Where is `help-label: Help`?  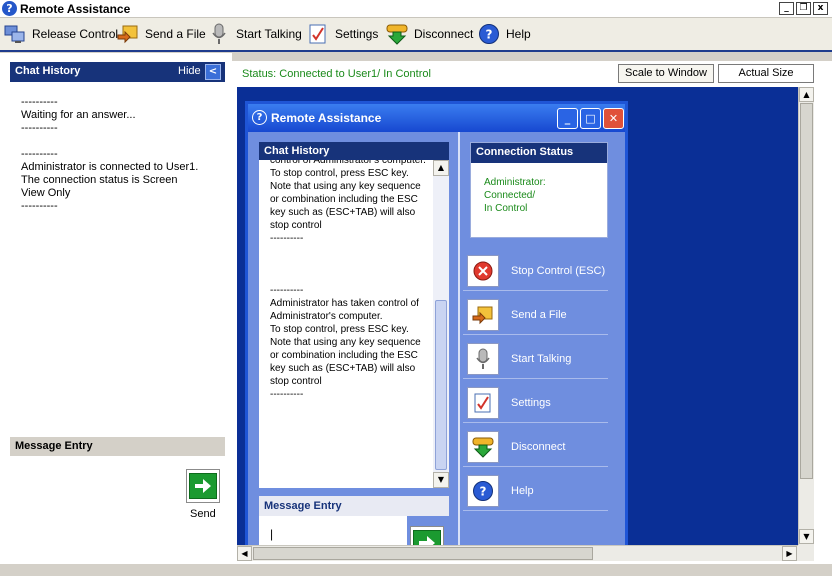 help-label: Help is located at coordinates (518, 34).